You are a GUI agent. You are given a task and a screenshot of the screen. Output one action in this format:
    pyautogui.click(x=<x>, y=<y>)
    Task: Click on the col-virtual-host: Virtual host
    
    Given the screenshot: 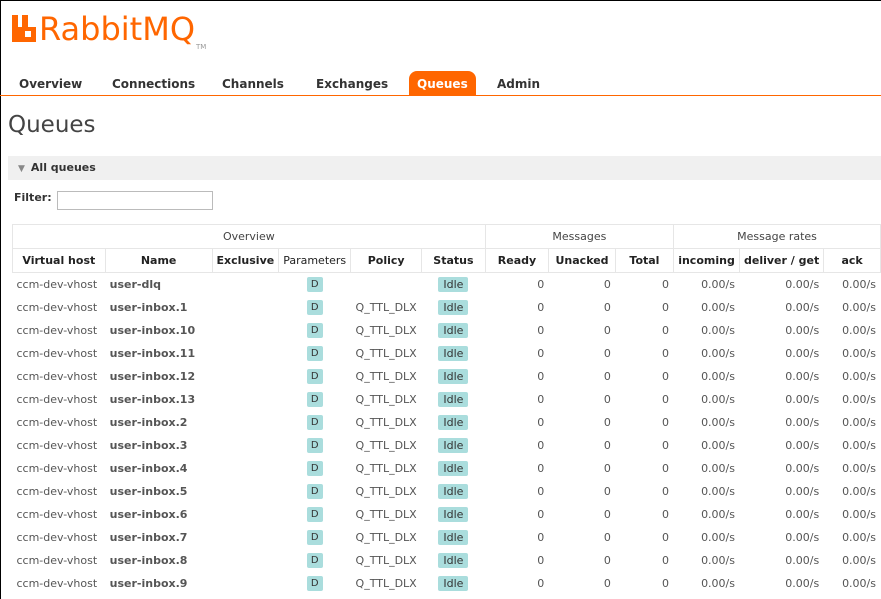 What is the action you would take?
    pyautogui.click(x=59, y=260)
    